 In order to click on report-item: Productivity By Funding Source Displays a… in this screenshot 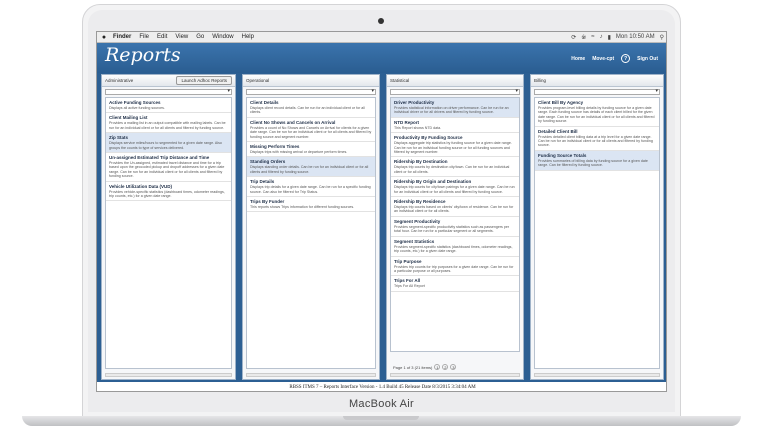, I will do `click(455, 145)`.